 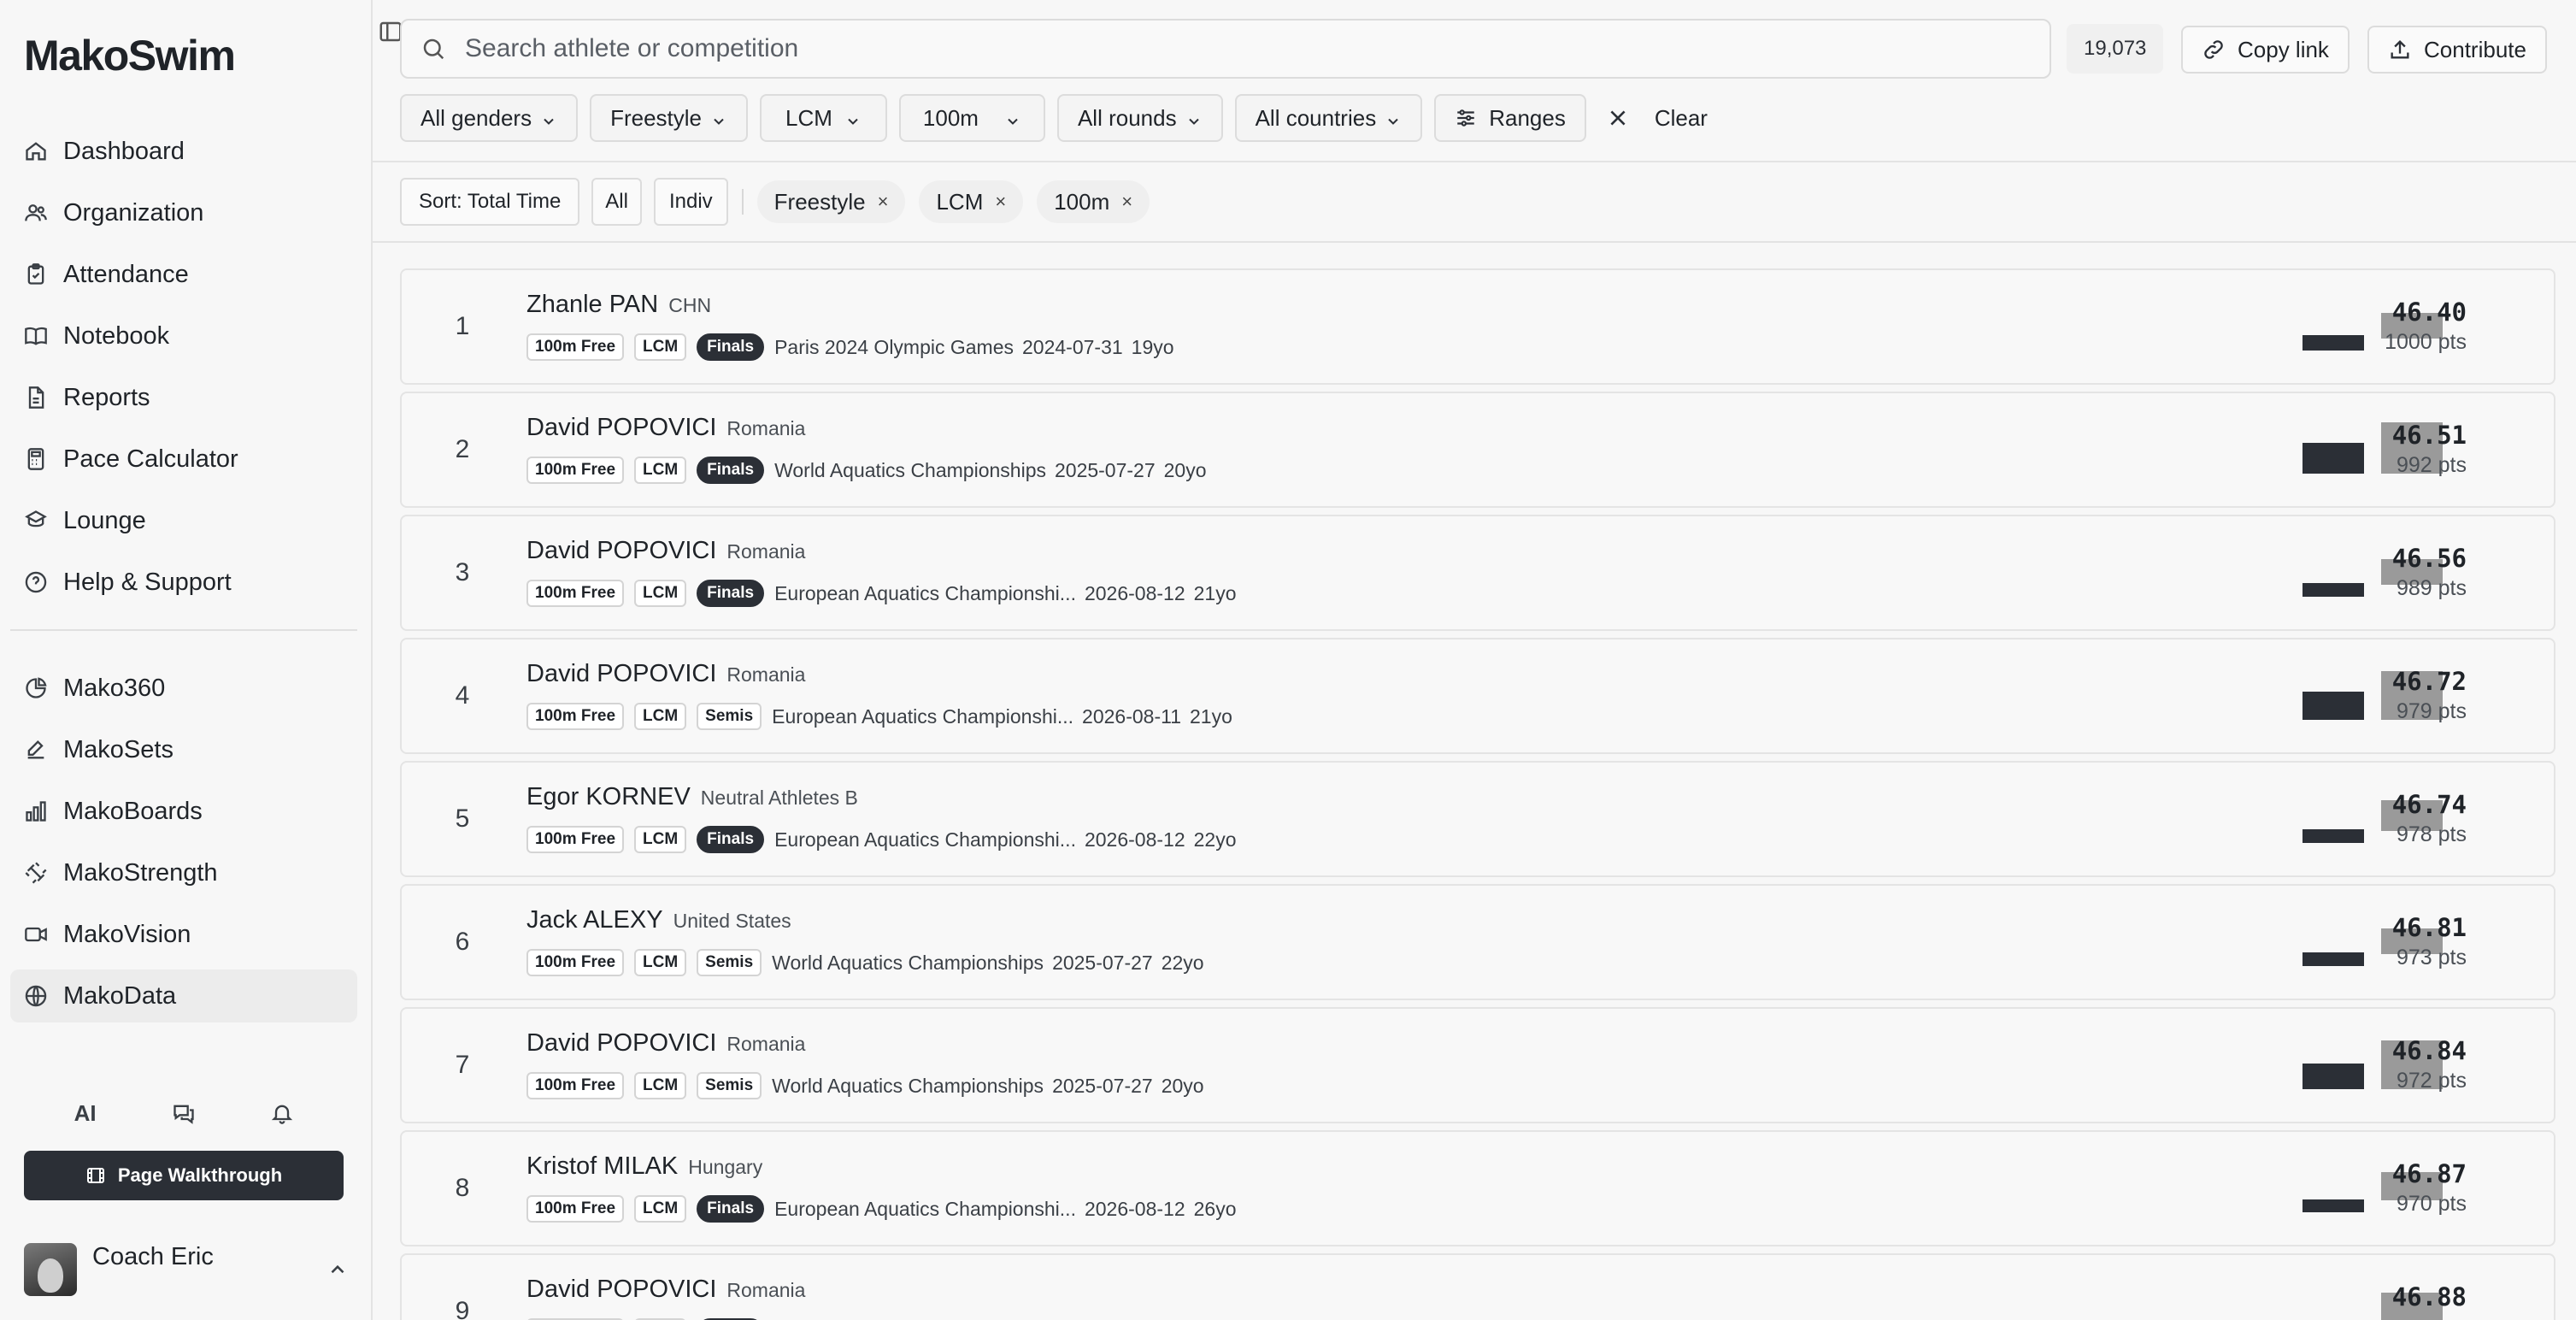 What do you see at coordinates (1328, 118) in the screenshot?
I see `countries-filter: All countries` at bounding box center [1328, 118].